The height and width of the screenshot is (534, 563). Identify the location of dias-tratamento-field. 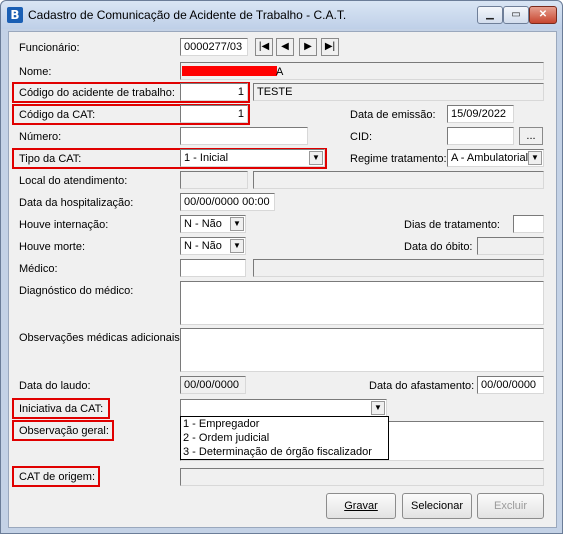
(528, 224).